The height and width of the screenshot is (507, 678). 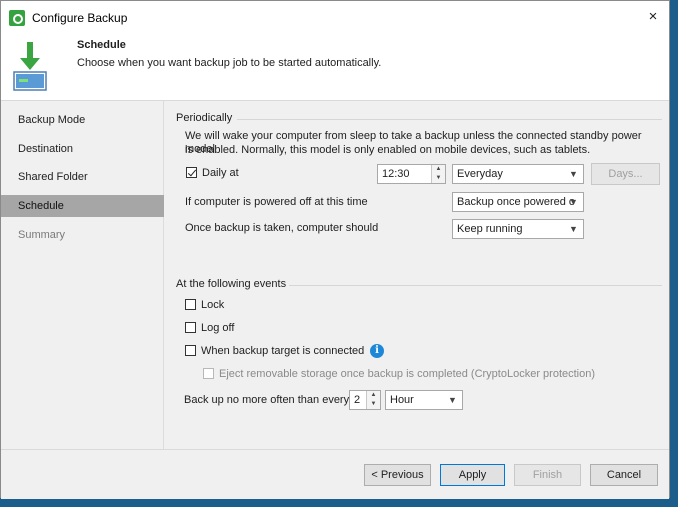 I want to click on cancel-button: Cancel, so click(x=624, y=475).